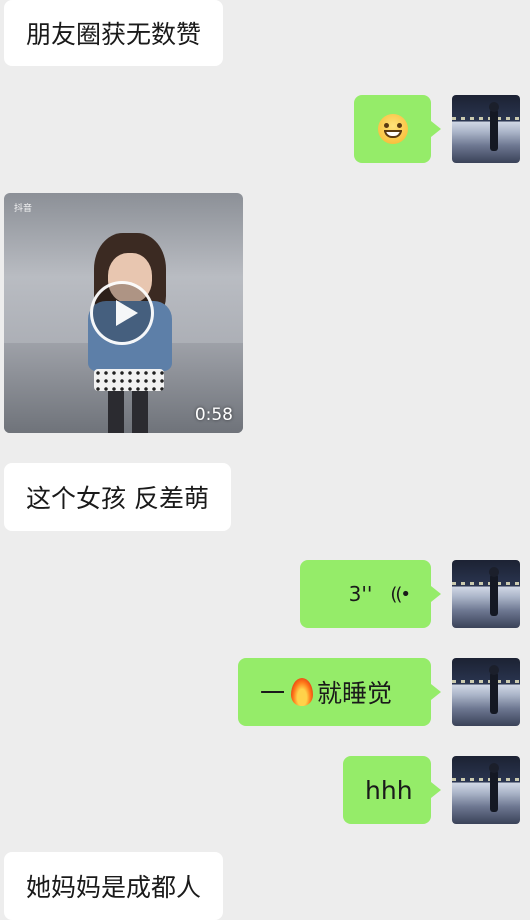 This screenshot has width=530, height=920. I want to click on outgoing-voice-message: 3'' ((•, so click(370, 594).